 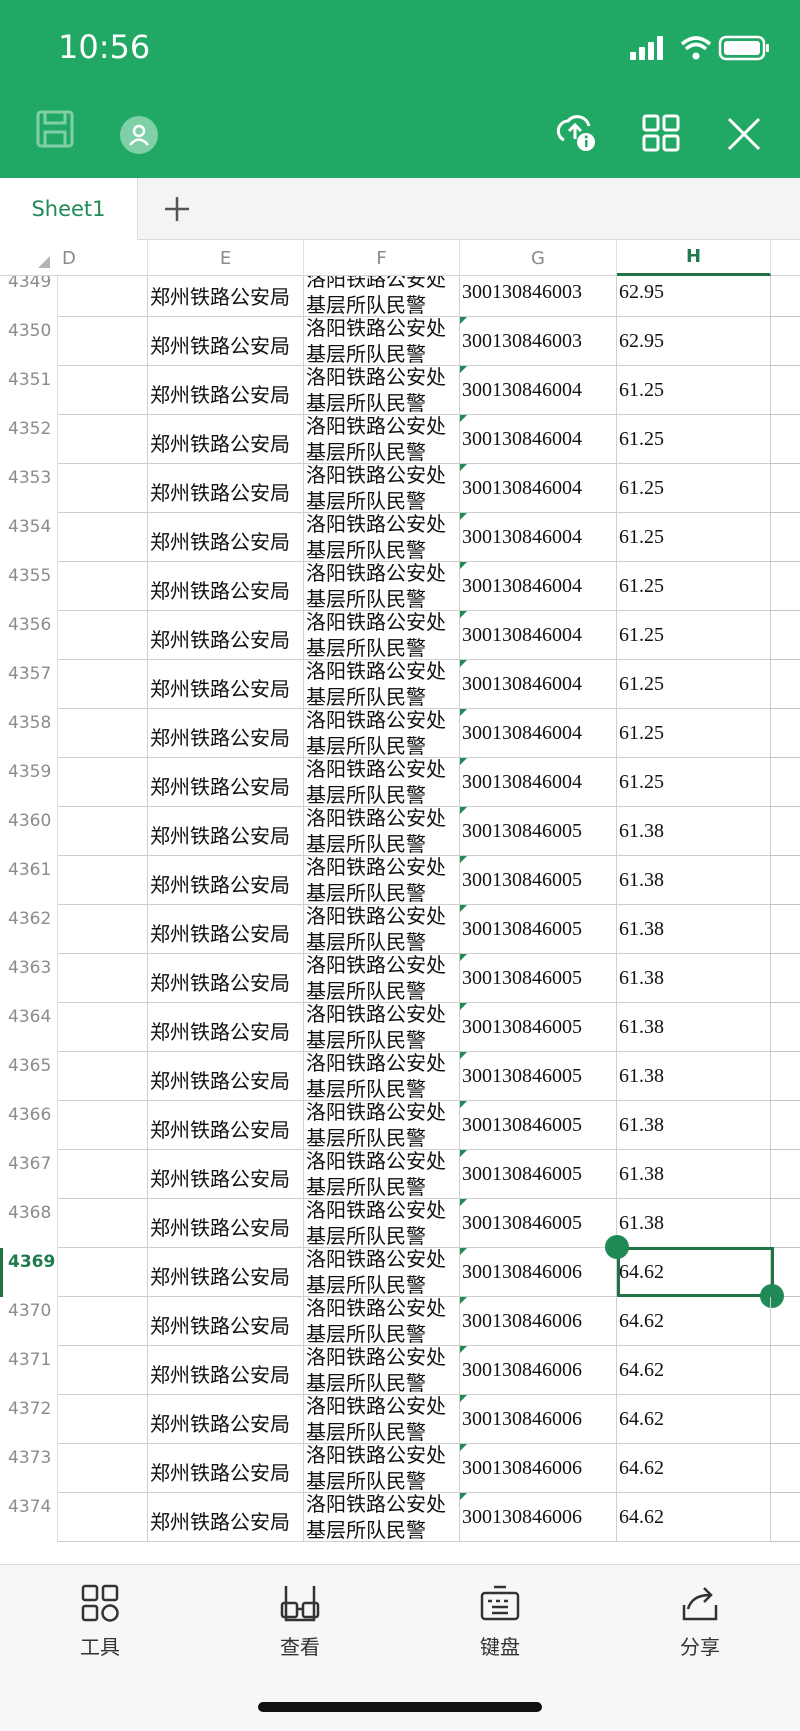 I want to click on row-number: 4360, so click(x=29, y=831).